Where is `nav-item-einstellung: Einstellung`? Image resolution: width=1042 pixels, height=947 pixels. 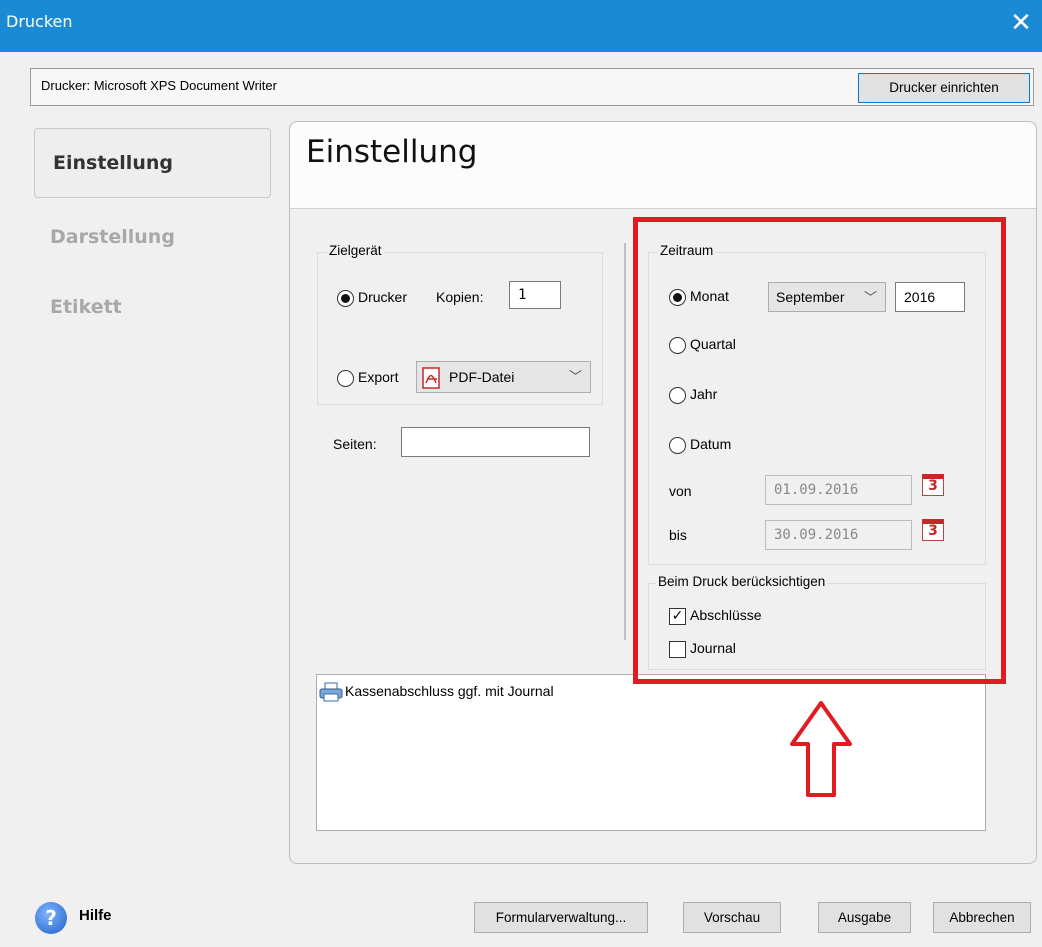 nav-item-einstellung: Einstellung is located at coordinates (152, 163).